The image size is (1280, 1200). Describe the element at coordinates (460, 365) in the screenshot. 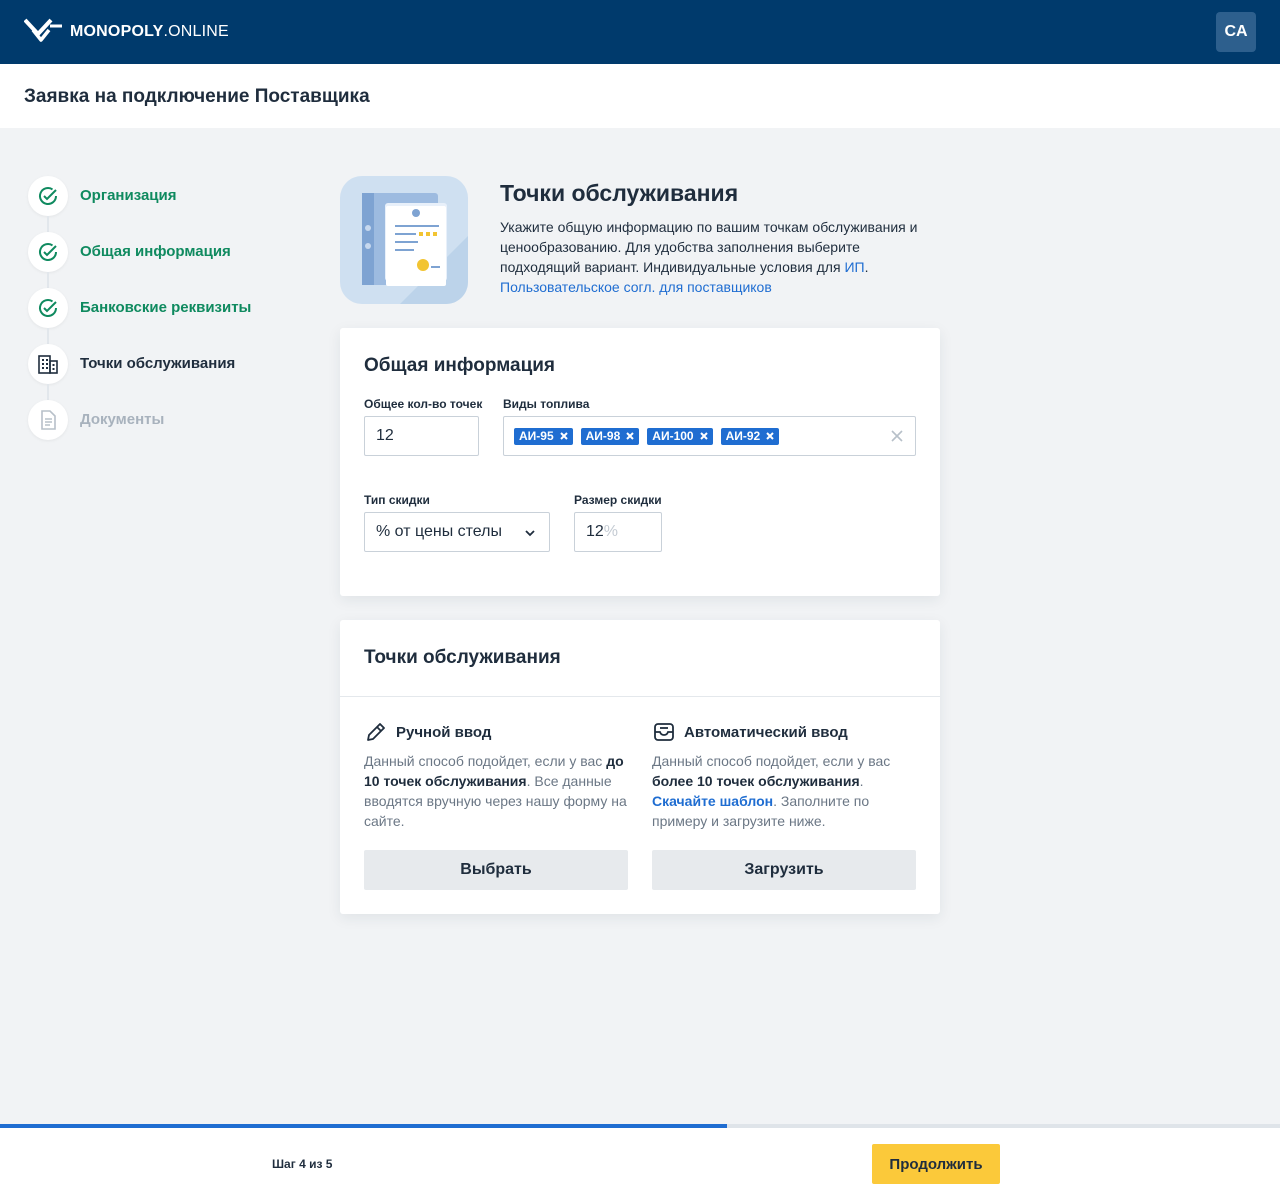

I see `card-title: Общая информация` at that location.